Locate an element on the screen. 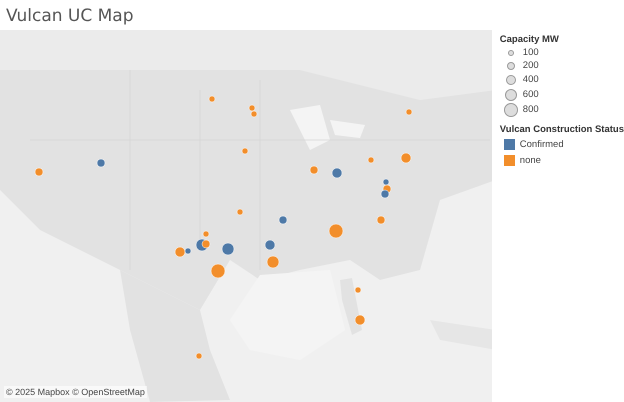 The height and width of the screenshot is (402, 624). legend-label: 800 is located at coordinates (530, 109).